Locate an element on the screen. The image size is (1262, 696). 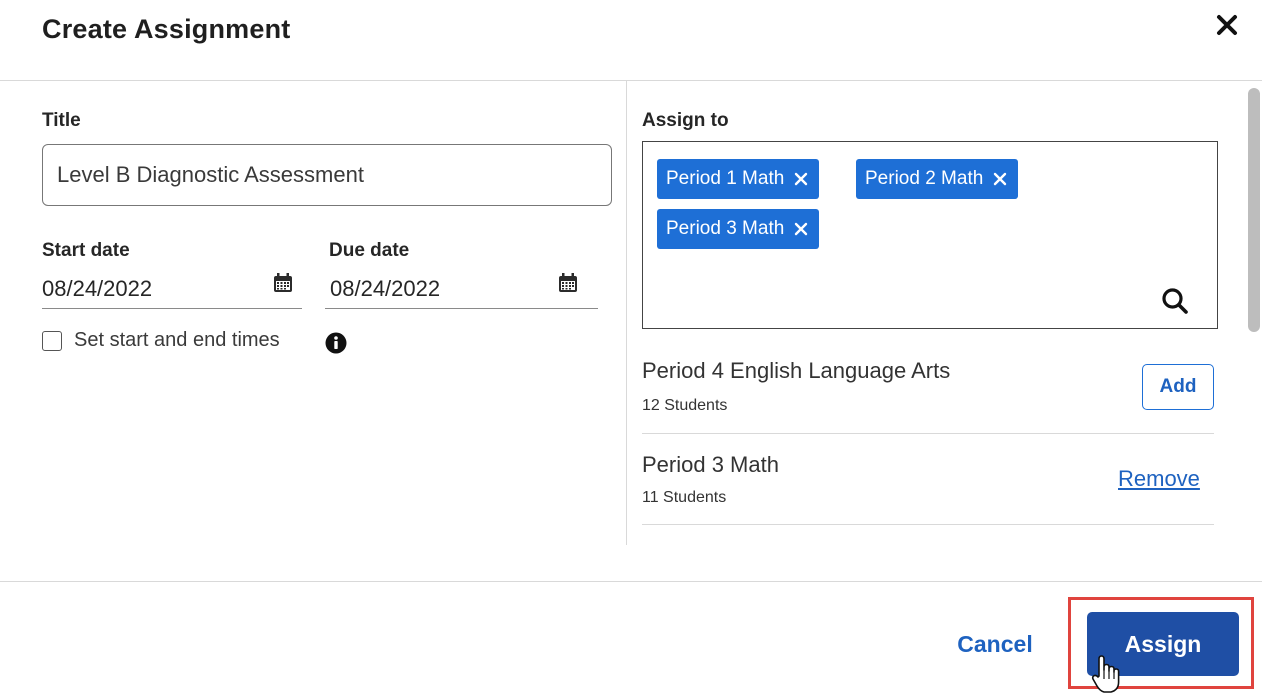
due-date-field: 08/24/2022 is located at coordinates (461, 290).